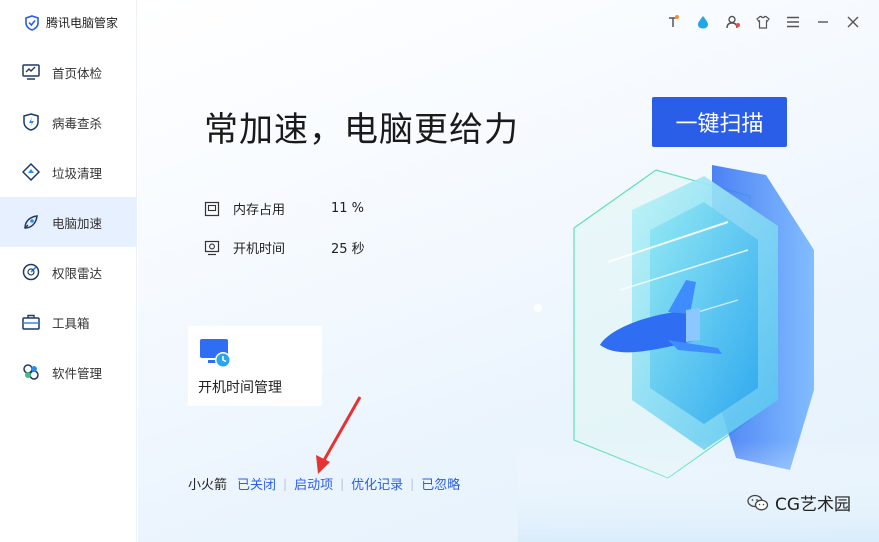 The image size is (879, 542). Describe the element at coordinates (77, 173) in the screenshot. I see `sidebar-item-label: 垃圾清理` at that location.